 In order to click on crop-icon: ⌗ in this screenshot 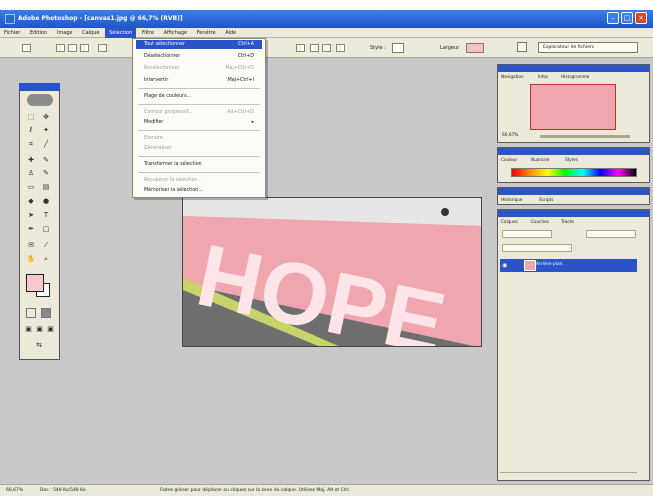, I will do `click(31, 144)`.